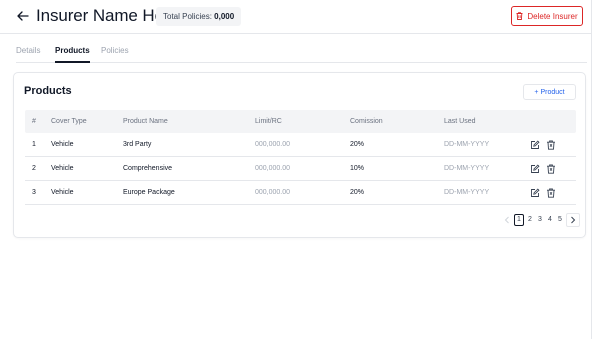 The image size is (593, 339). I want to click on row-product-name: Comprehensive, so click(148, 168).